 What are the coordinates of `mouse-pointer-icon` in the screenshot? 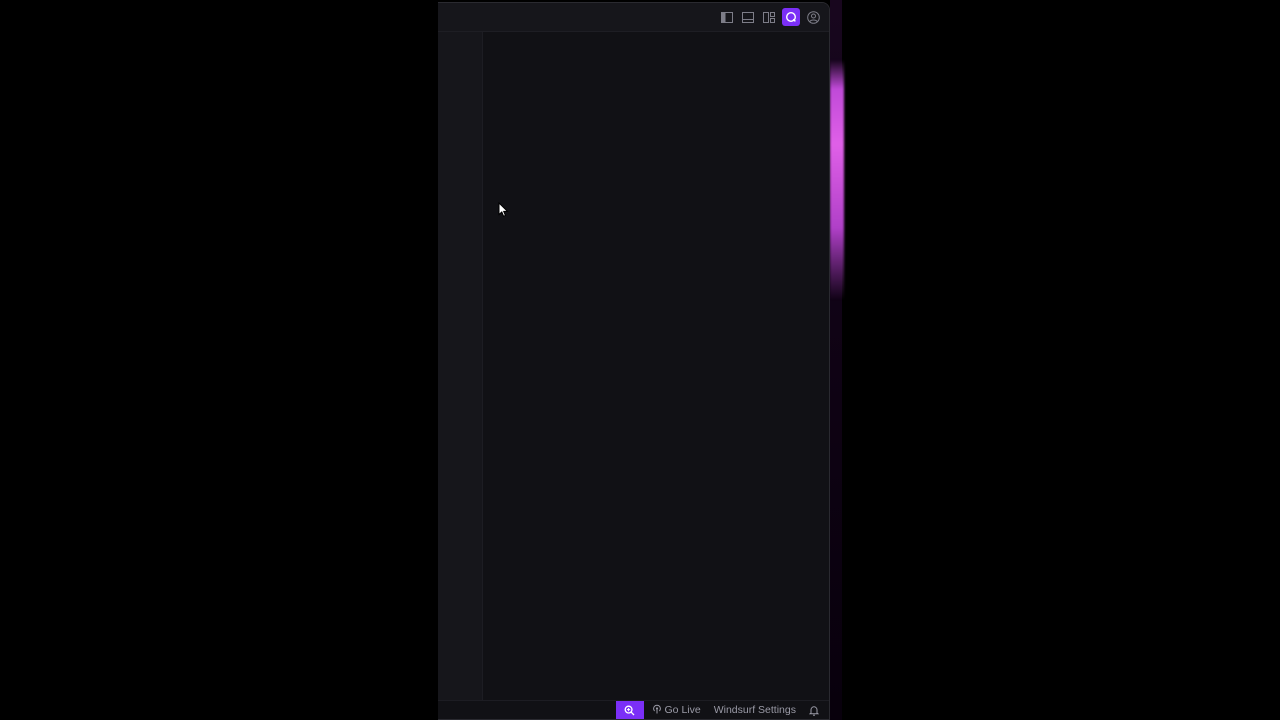 It's located at (504, 209).